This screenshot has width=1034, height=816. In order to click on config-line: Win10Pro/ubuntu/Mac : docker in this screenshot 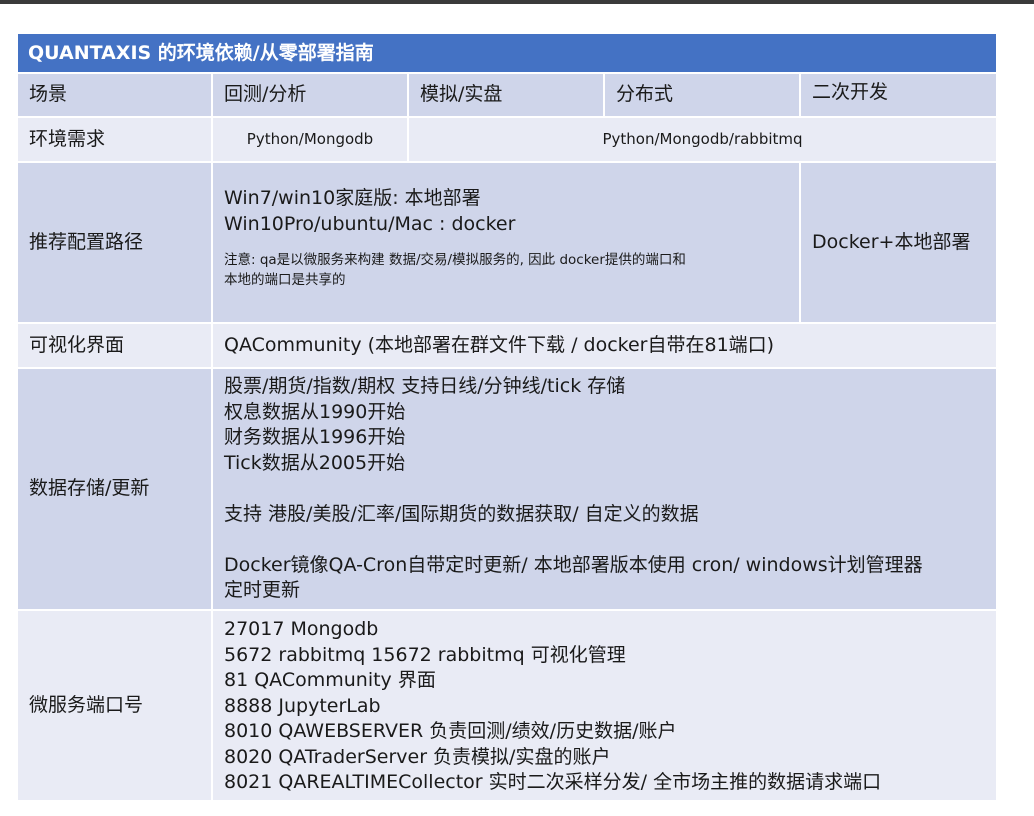, I will do `click(370, 223)`.